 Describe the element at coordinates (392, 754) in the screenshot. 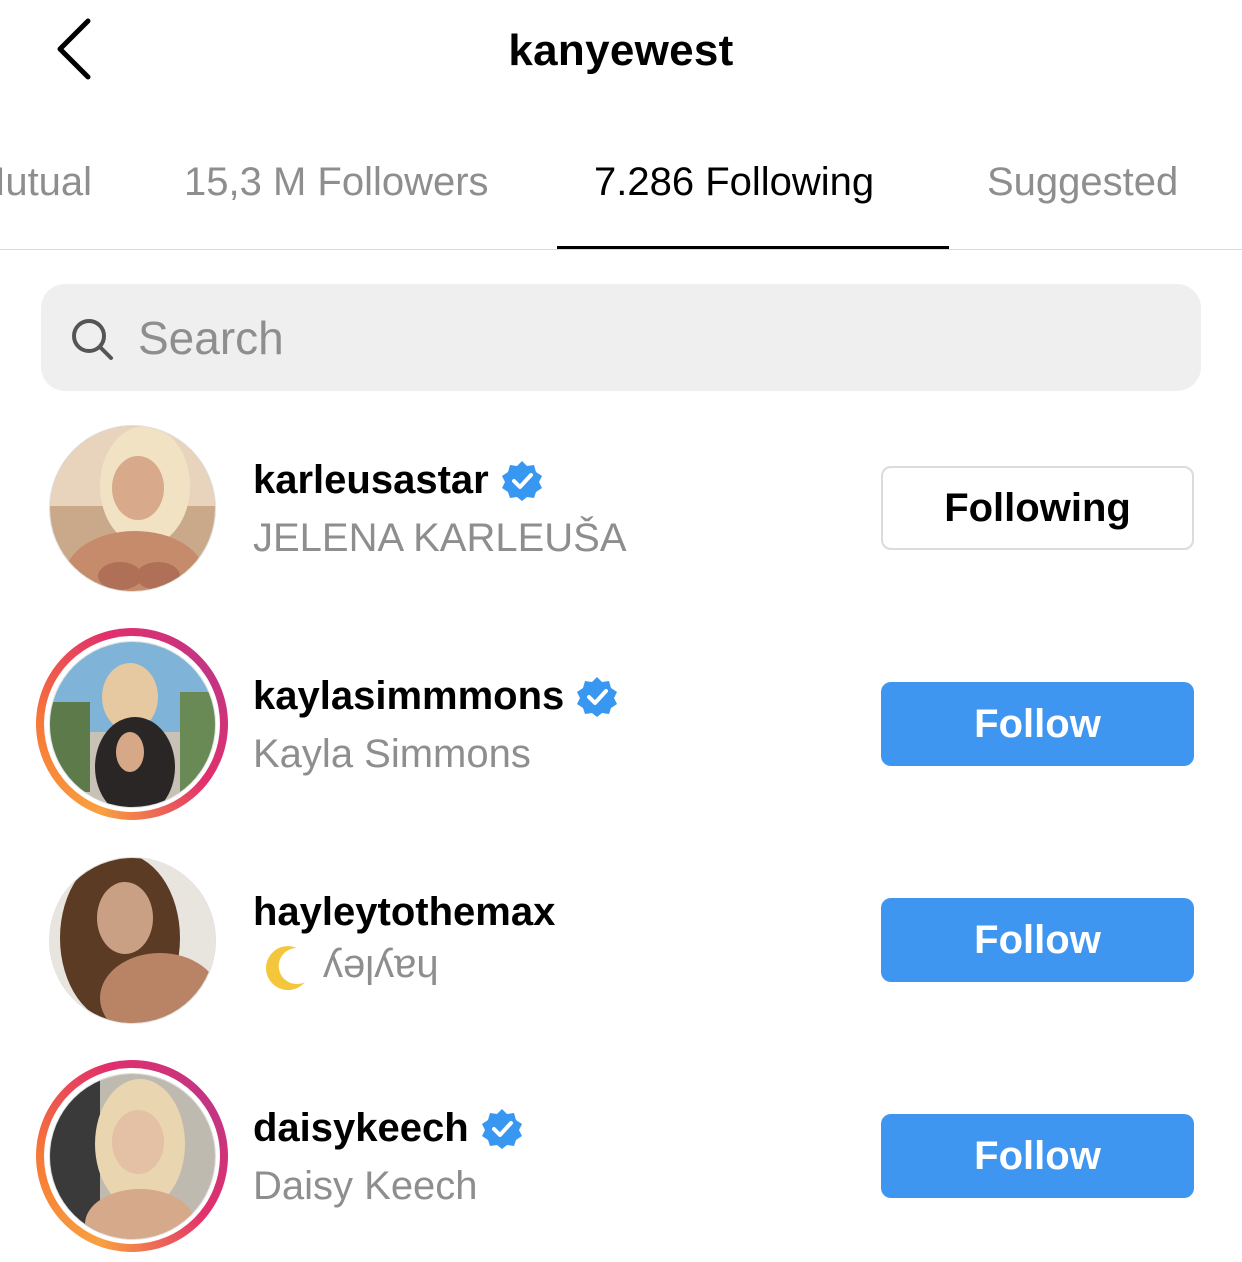

I see `full-name: Kayla Simmons` at that location.